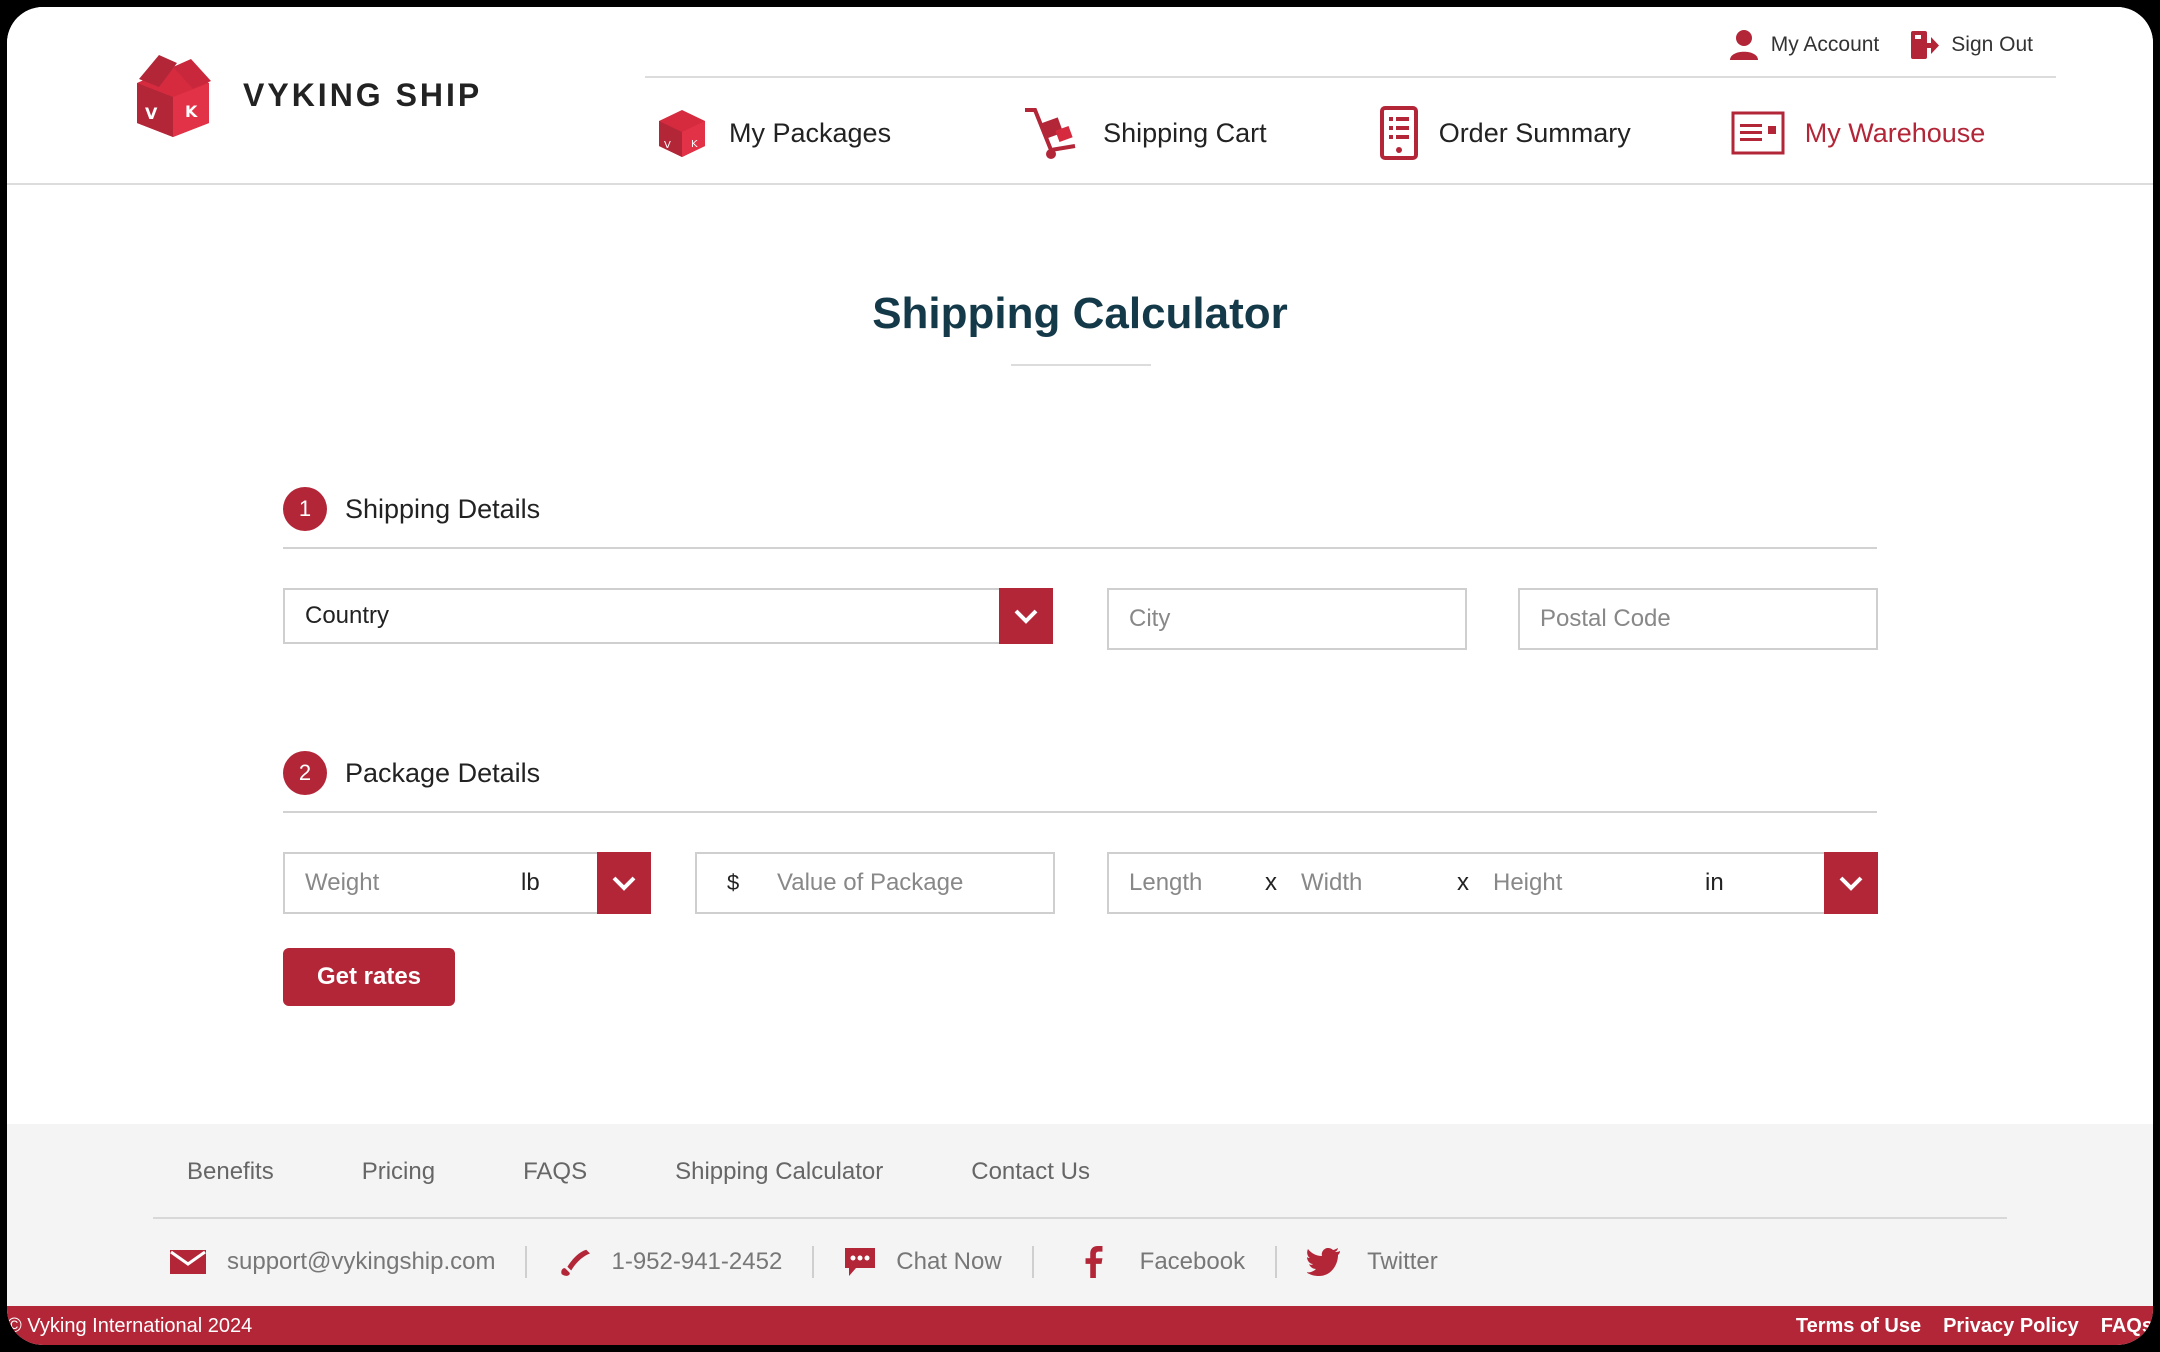 The image size is (2160, 1352). I want to click on nav-divider, so click(1350, 77).